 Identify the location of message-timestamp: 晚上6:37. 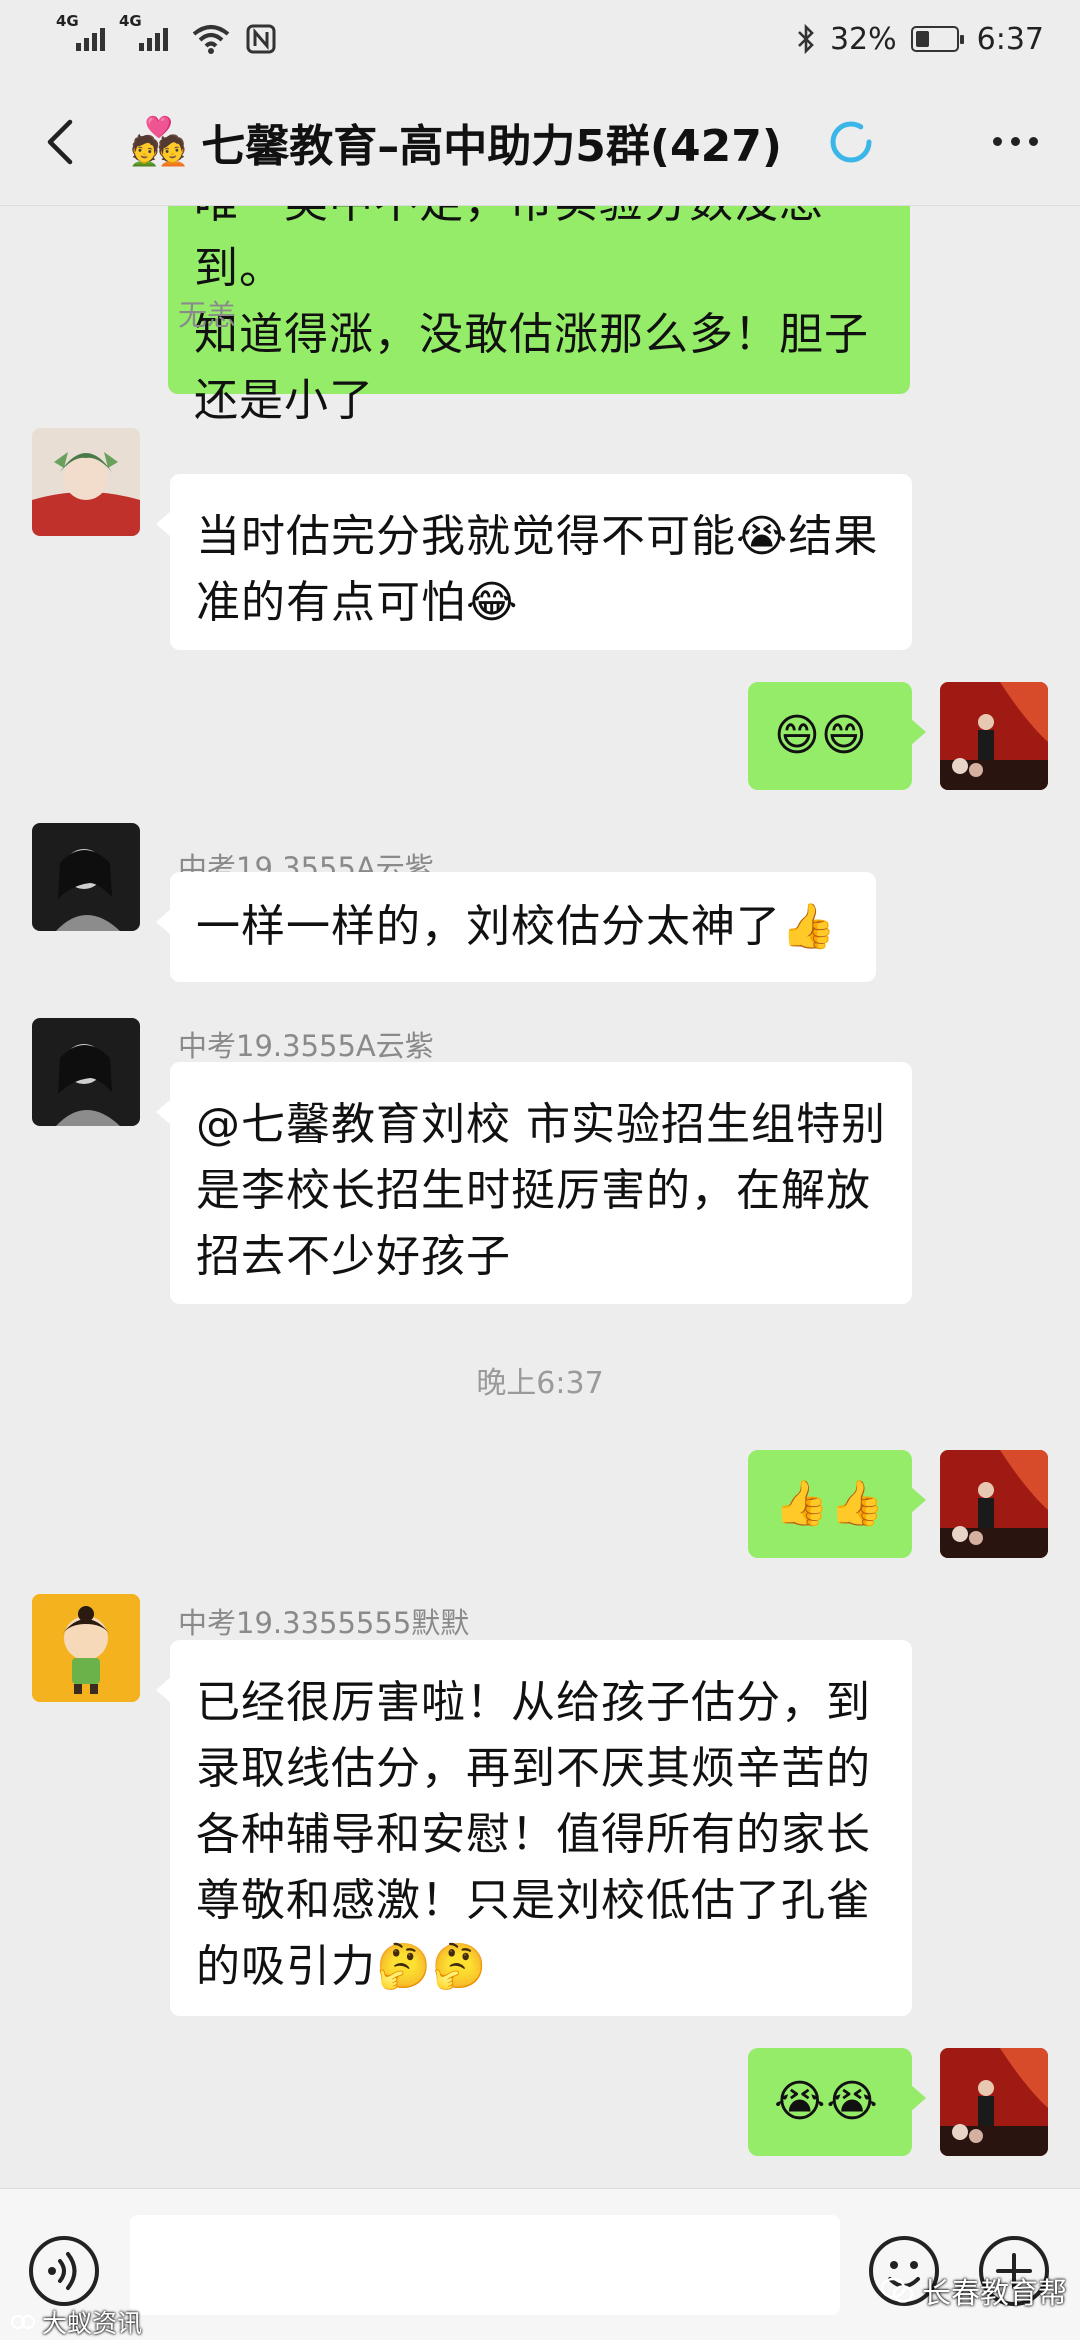
(540, 1383).